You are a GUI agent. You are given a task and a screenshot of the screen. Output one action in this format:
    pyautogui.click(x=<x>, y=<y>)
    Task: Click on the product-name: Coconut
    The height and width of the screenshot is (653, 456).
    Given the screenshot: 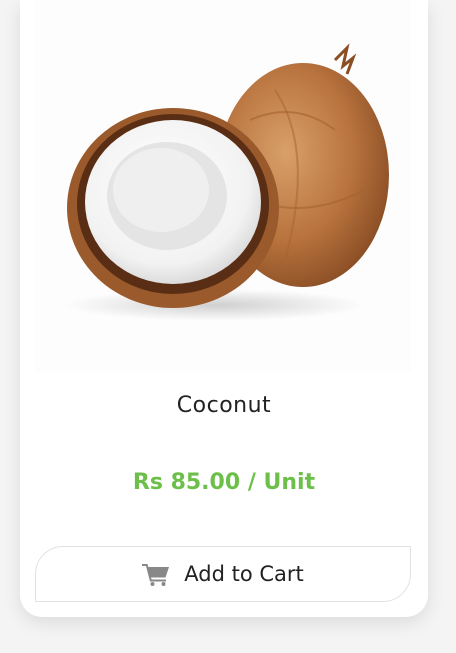 What is the action you would take?
    pyautogui.click(x=224, y=405)
    